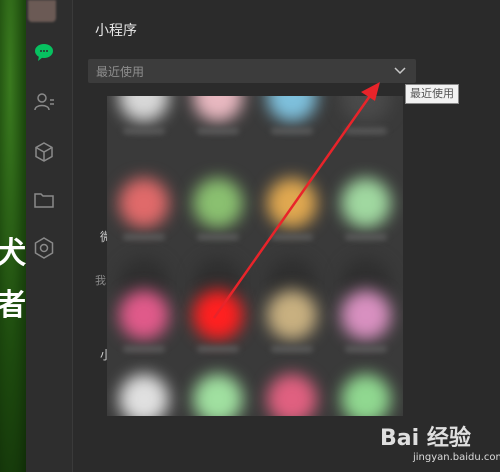 This screenshot has width=500, height=472. What do you see at coordinates (44, 52) in the screenshot?
I see `chat-icon` at bounding box center [44, 52].